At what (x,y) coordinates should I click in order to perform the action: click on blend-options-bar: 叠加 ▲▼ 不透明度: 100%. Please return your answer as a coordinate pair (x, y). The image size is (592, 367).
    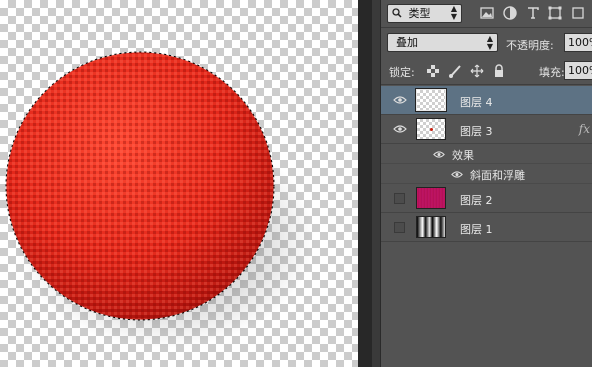
    Looking at the image, I should click on (486, 43).